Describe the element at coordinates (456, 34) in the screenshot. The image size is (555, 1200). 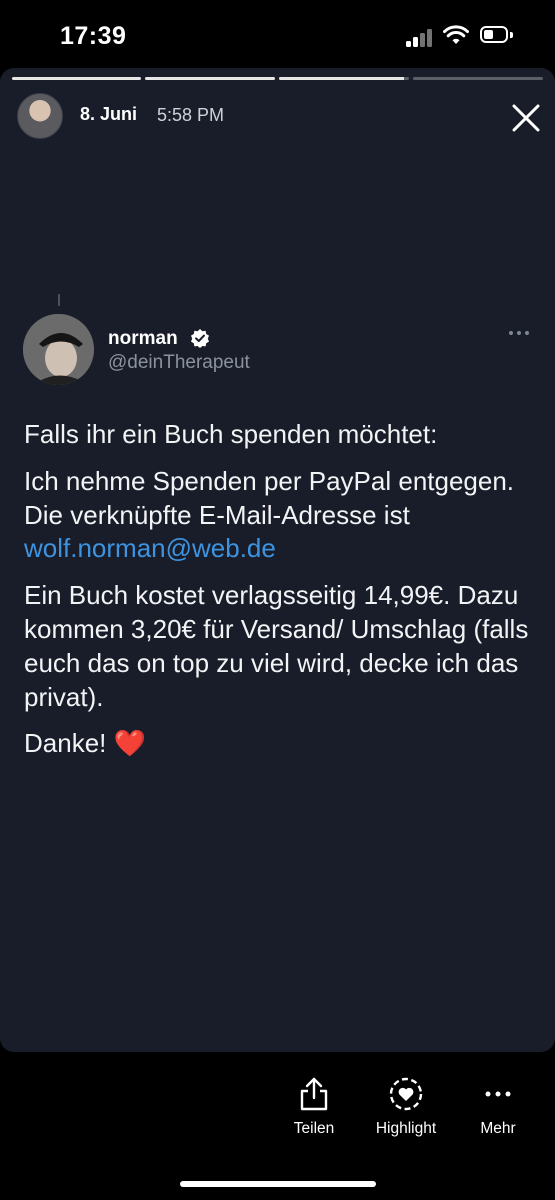
I see `wifi-icon` at that location.